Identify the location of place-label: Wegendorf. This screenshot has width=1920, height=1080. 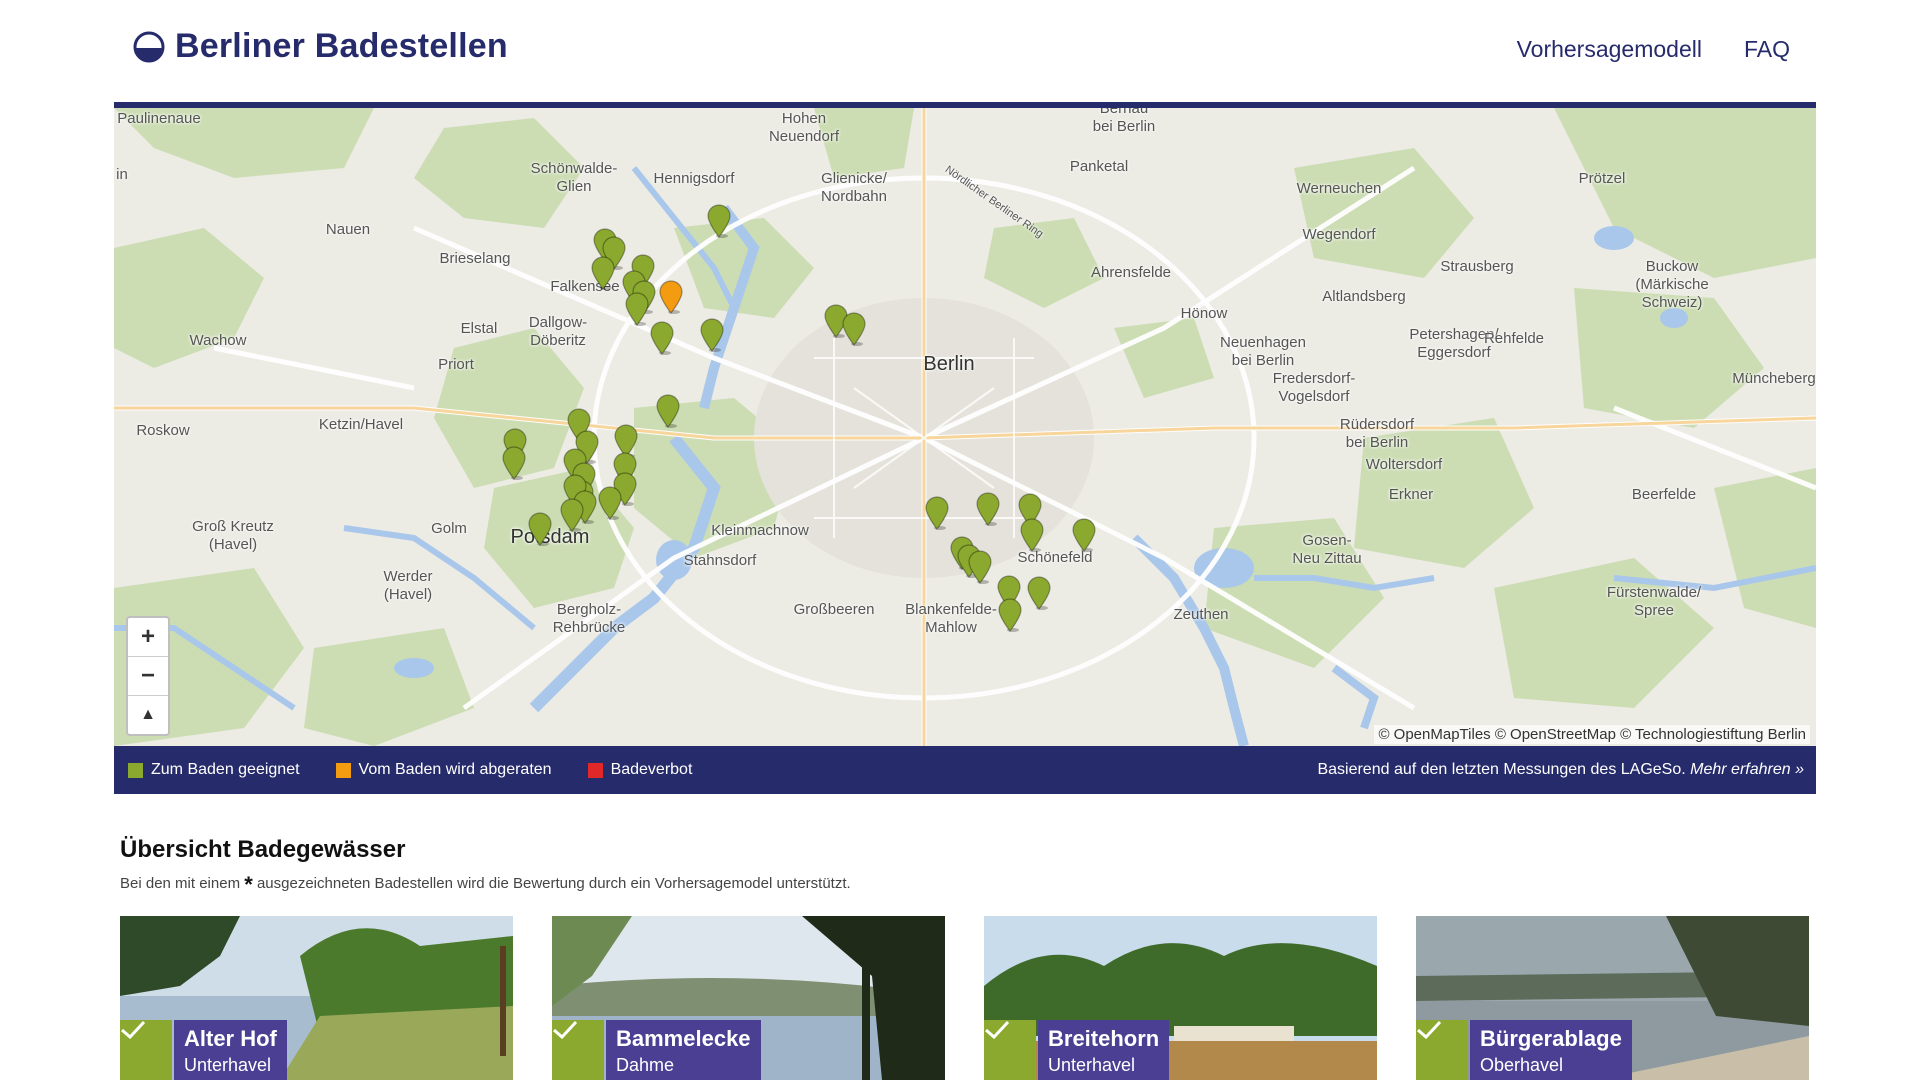
(1339, 234).